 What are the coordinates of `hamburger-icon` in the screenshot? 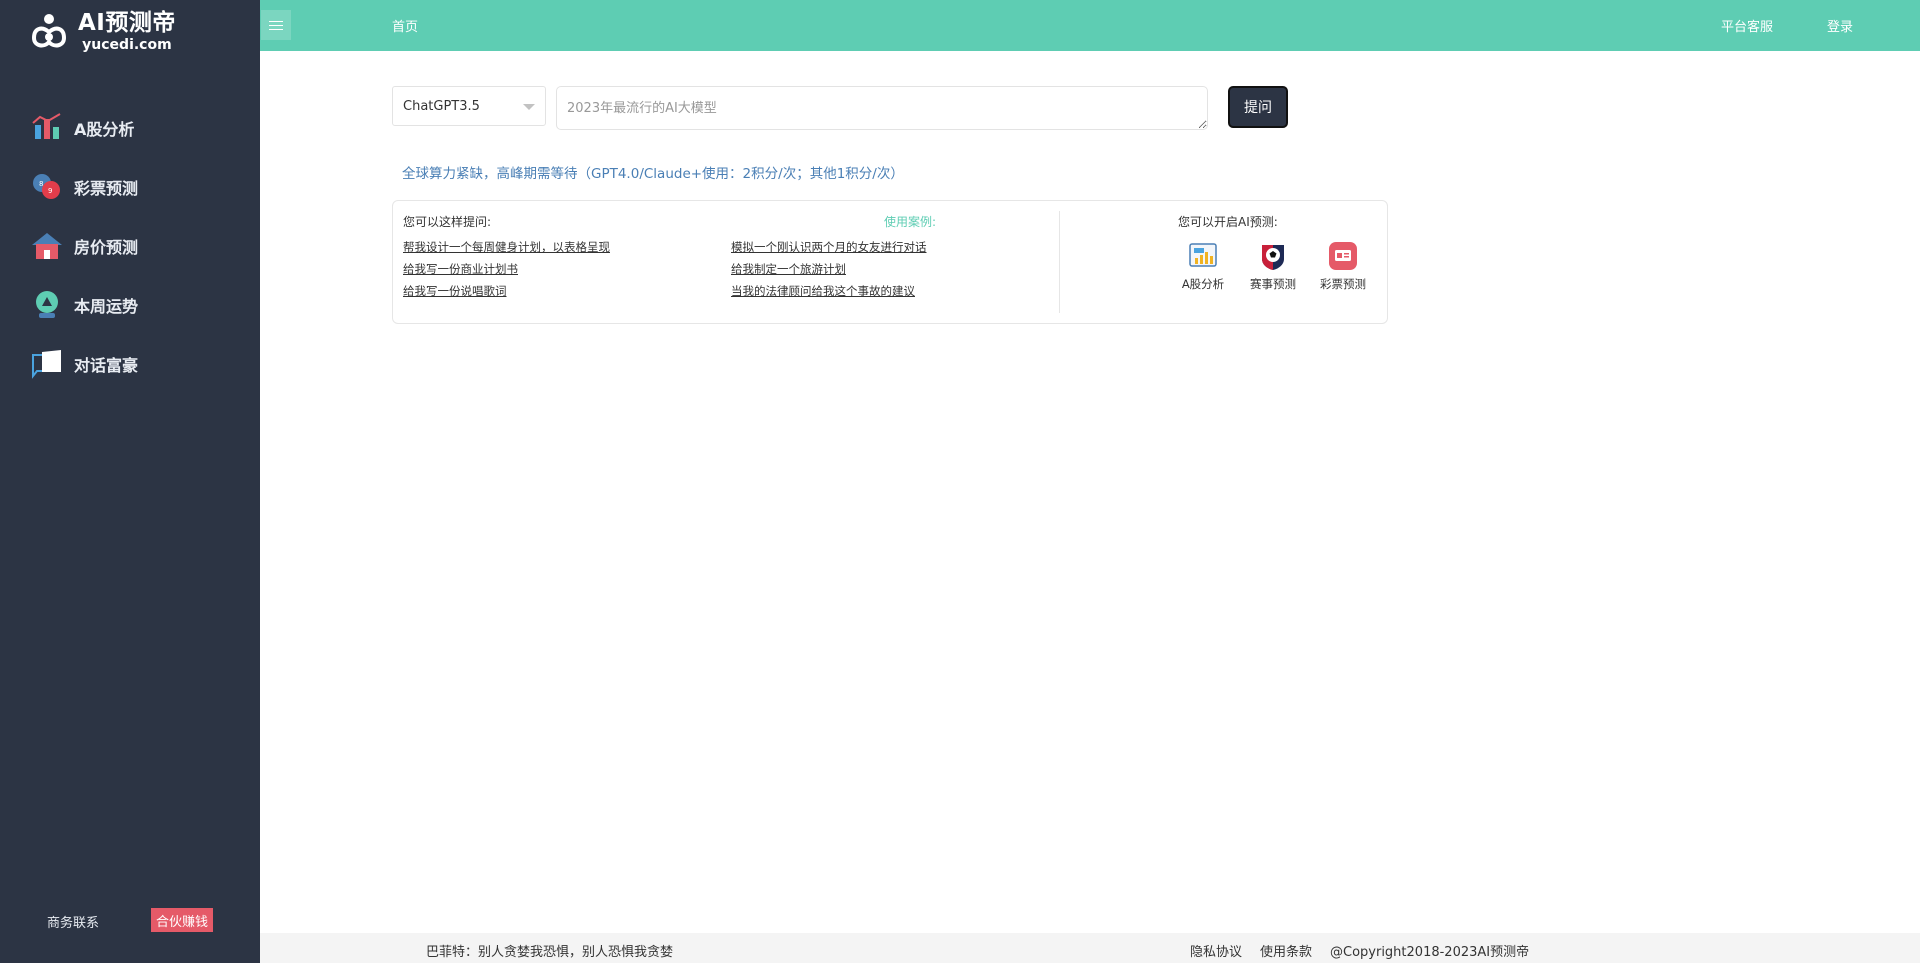 It's located at (276, 25).